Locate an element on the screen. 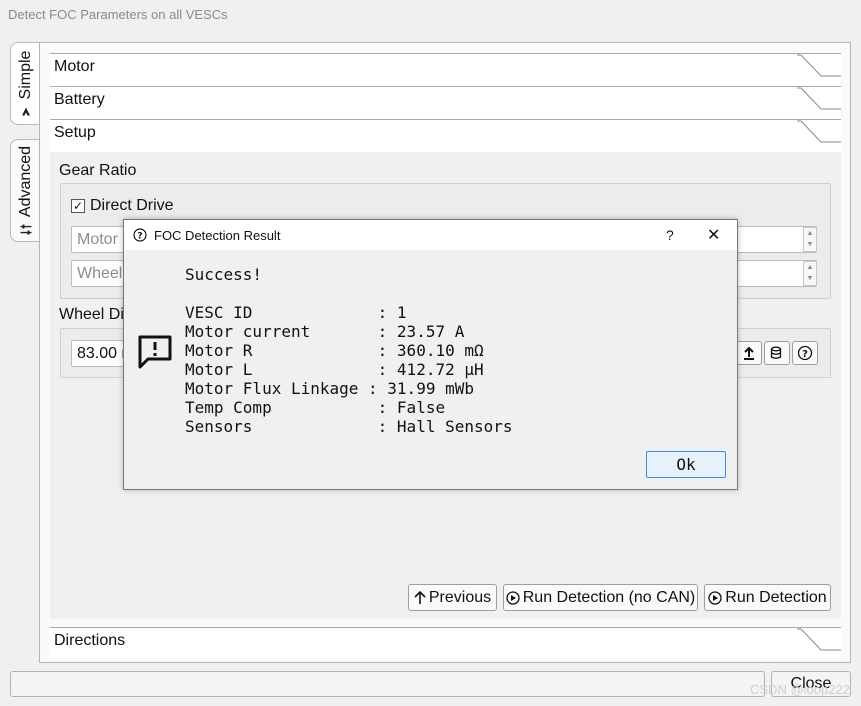 The image size is (861, 706). section-setup: Setup is located at coordinates (445, 135).